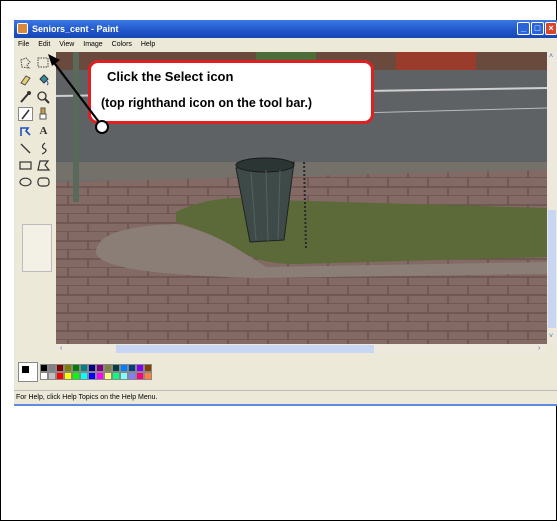  I want to click on current-colors, so click(28, 372).